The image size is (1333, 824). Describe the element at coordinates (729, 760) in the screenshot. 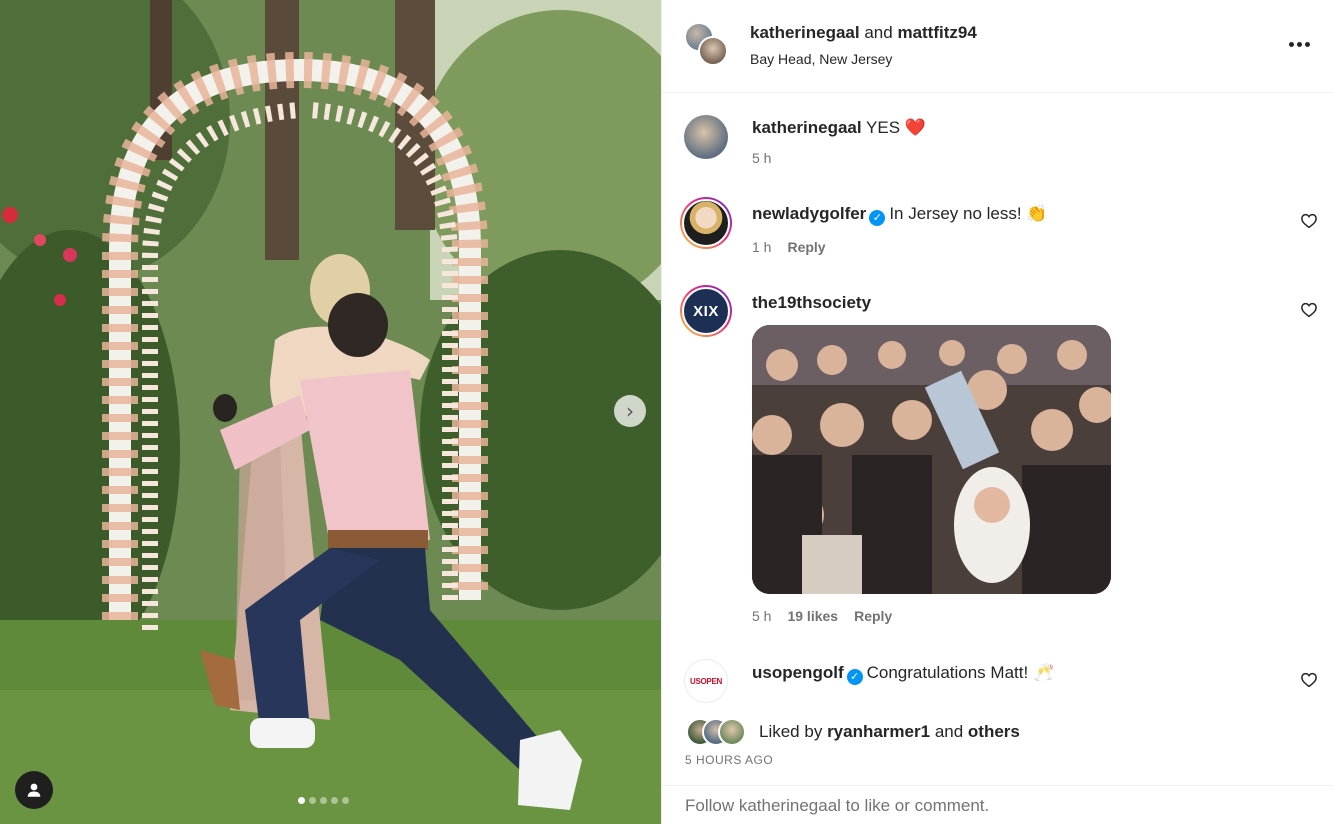

I see `post-timestamp: 5 HOURS AGO` at that location.